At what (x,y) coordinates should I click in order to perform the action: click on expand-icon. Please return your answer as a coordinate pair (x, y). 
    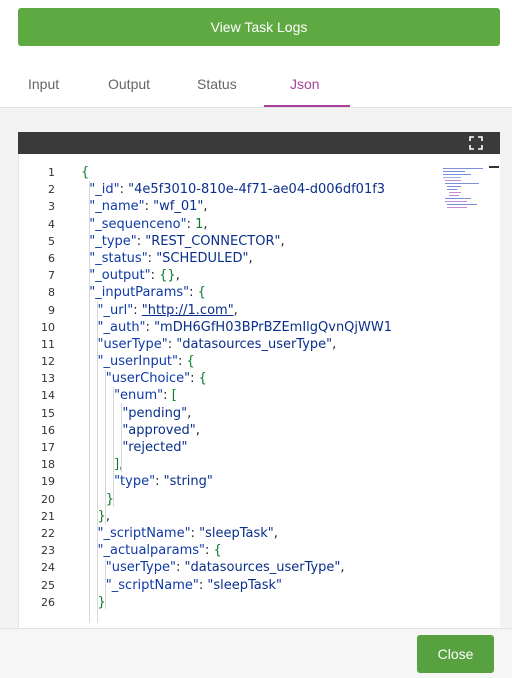
    Looking at the image, I should click on (476, 143).